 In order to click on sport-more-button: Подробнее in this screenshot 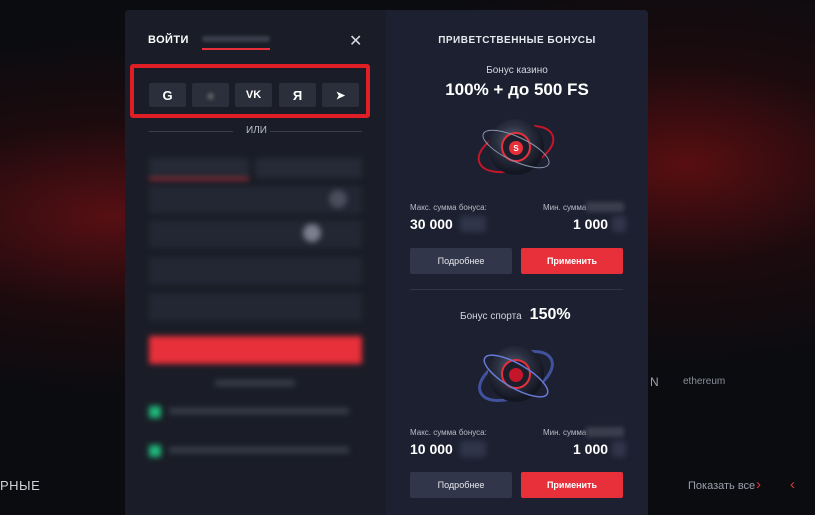, I will do `click(461, 485)`.